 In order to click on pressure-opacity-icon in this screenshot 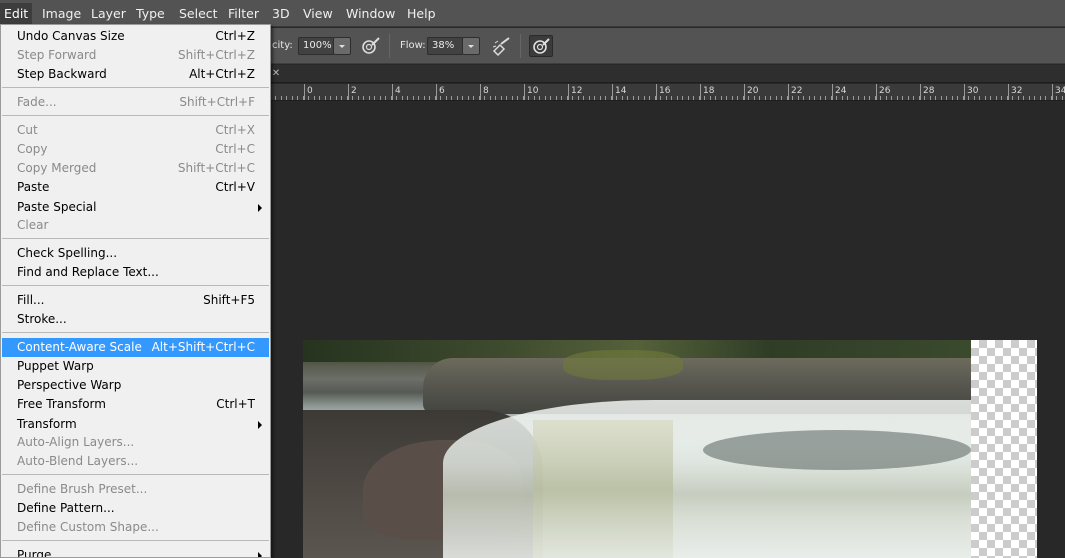, I will do `click(371, 46)`.